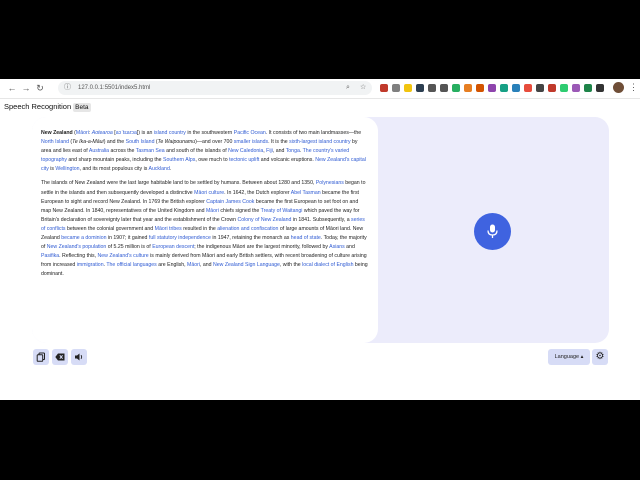 Image resolution: width=640 pixels, height=480 pixels. What do you see at coordinates (26, 88) in the screenshot?
I see `forward-icon: →` at bounding box center [26, 88].